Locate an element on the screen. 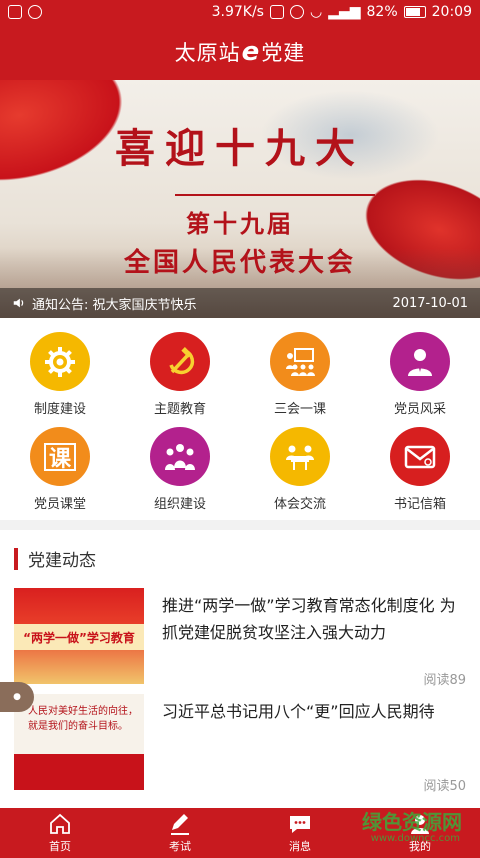  svg-text: 课 is located at coordinates (60, 459).